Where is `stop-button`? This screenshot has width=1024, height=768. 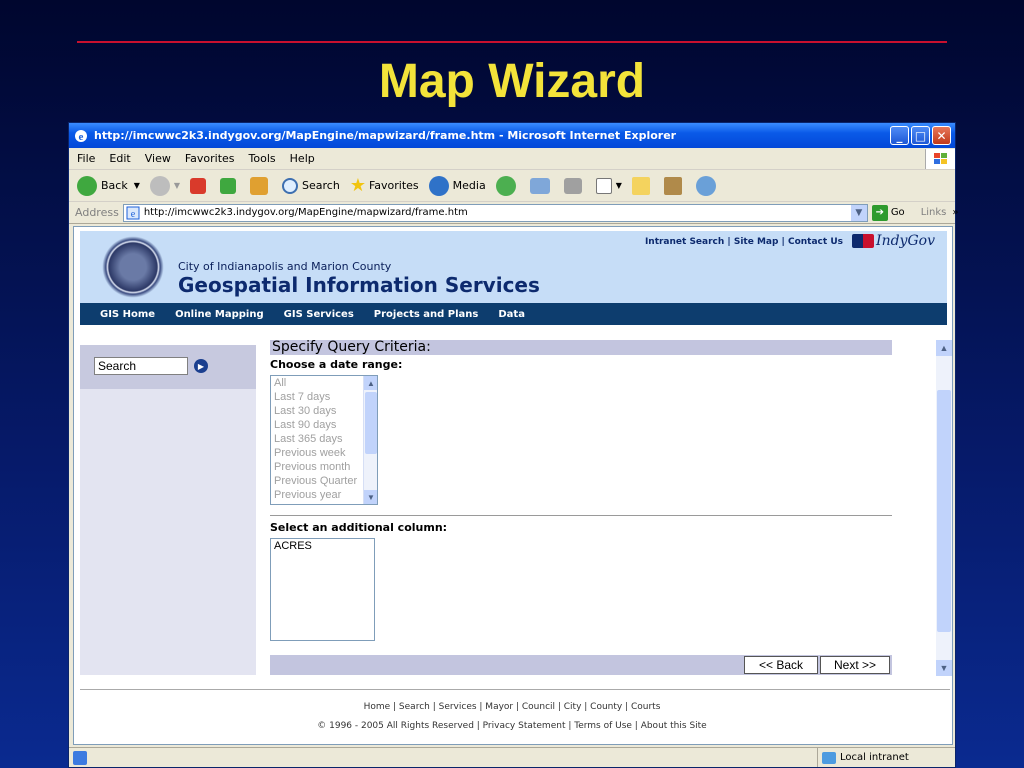
stop-button is located at coordinates (200, 185).